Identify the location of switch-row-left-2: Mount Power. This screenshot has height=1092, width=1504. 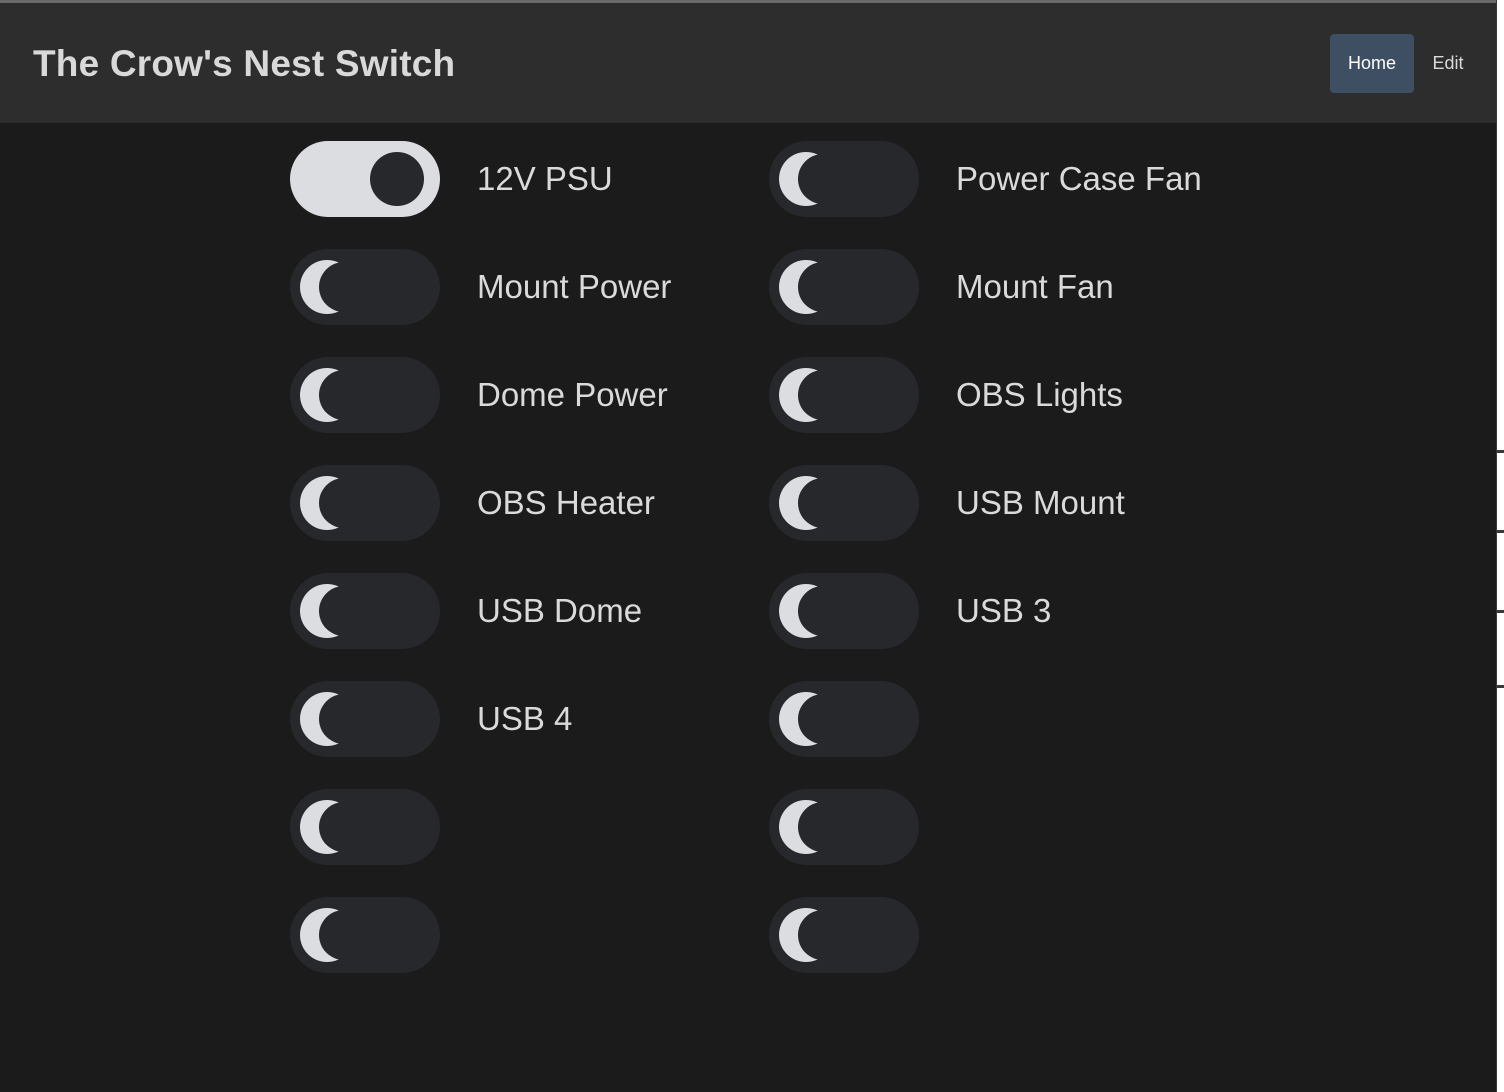
(480, 287).